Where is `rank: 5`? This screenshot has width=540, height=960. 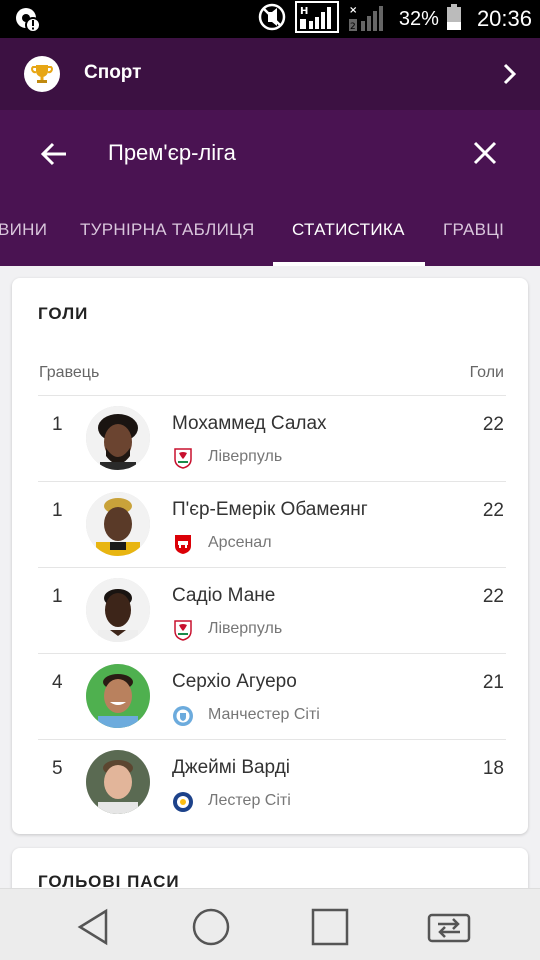 rank: 5 is located at coordinates (57, 768).